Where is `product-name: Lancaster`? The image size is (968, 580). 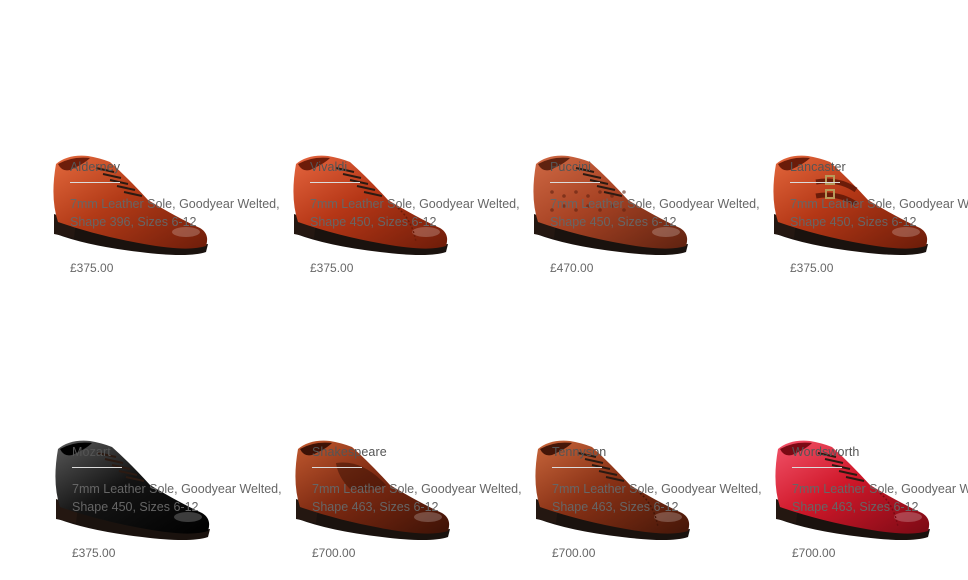
product-name: Lancaster is located at coordinates (818, 167).